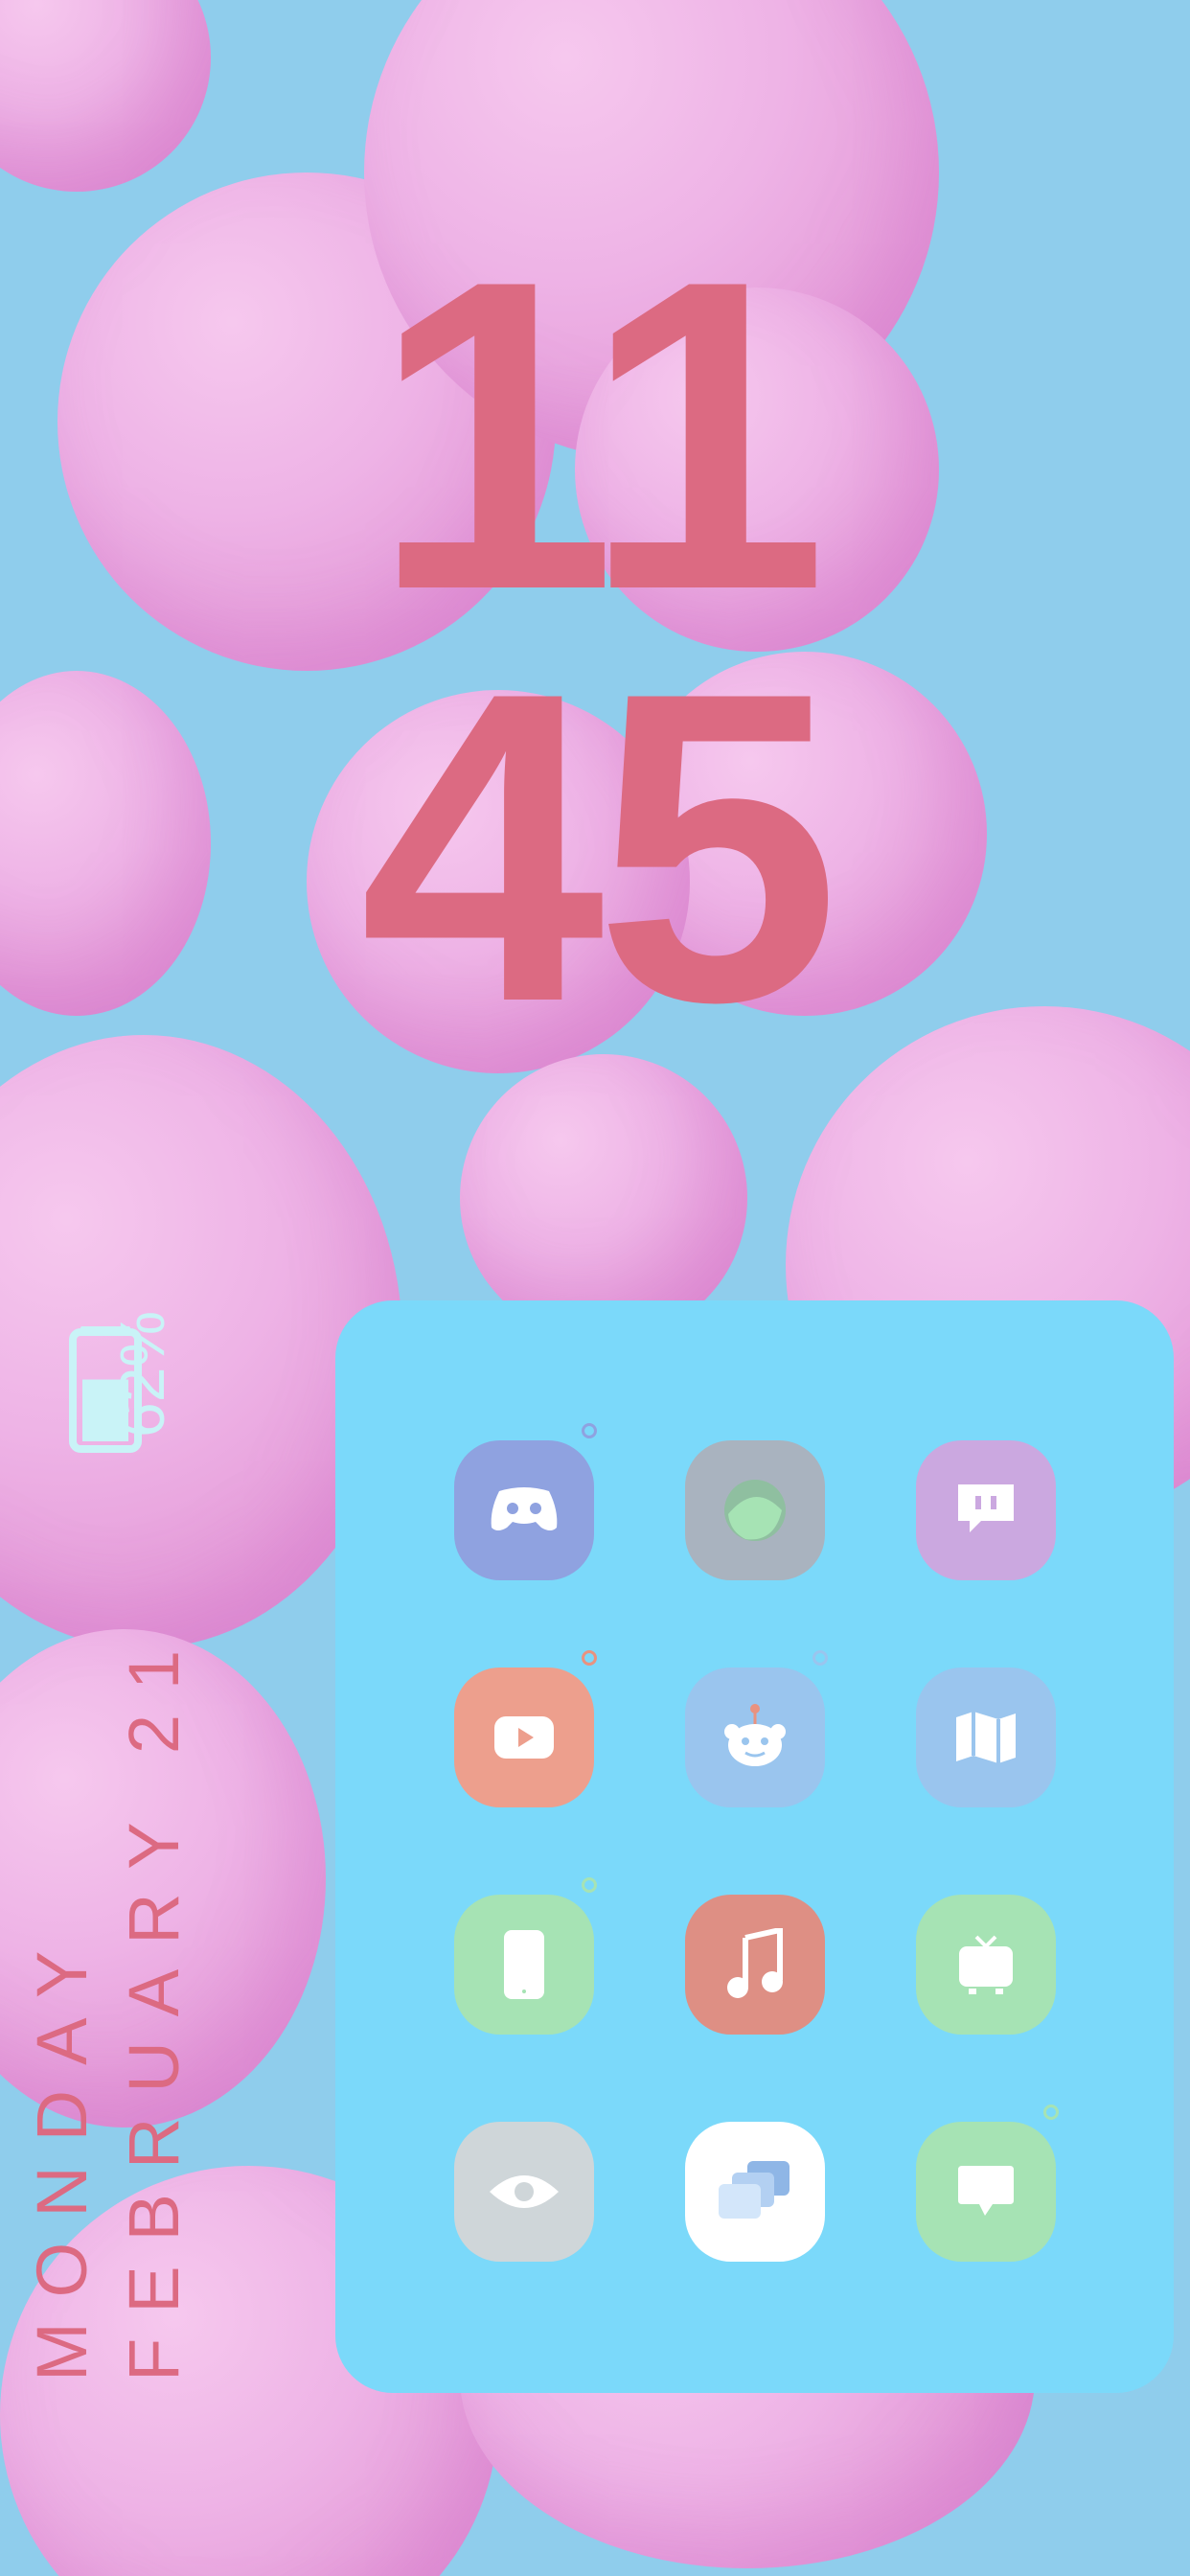  I want to click on tv-icon, so click(986, 1965).